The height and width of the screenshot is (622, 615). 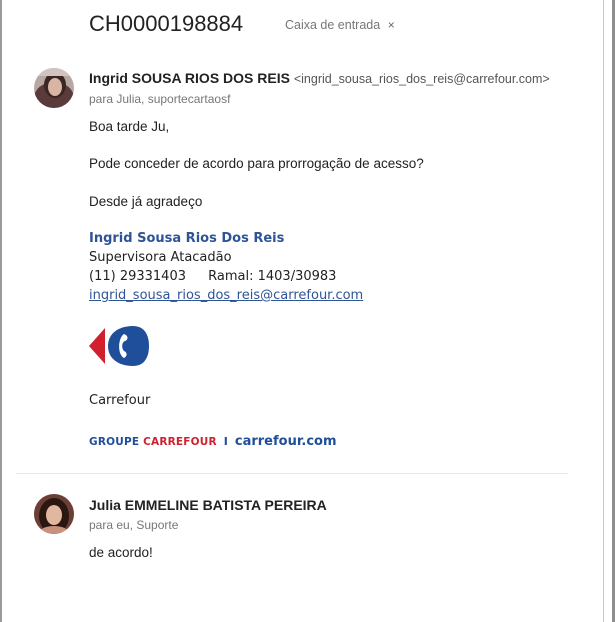 I want to click on signature-phone-line: (11) 29331403 Ramal: 1403/30983, so click(x=212, y=276).